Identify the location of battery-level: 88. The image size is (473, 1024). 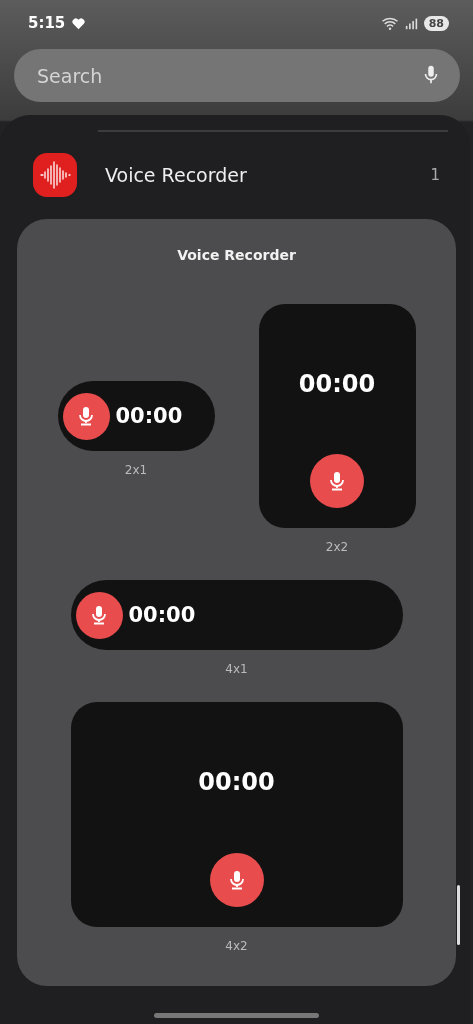
(436, 23).